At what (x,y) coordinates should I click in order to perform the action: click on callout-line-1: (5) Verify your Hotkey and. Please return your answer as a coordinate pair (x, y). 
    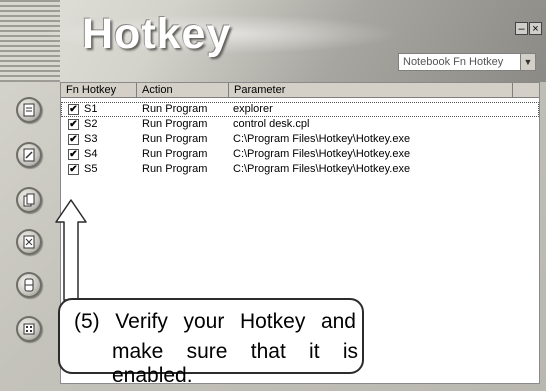
    Looking at the image, I should click on (215, 321).